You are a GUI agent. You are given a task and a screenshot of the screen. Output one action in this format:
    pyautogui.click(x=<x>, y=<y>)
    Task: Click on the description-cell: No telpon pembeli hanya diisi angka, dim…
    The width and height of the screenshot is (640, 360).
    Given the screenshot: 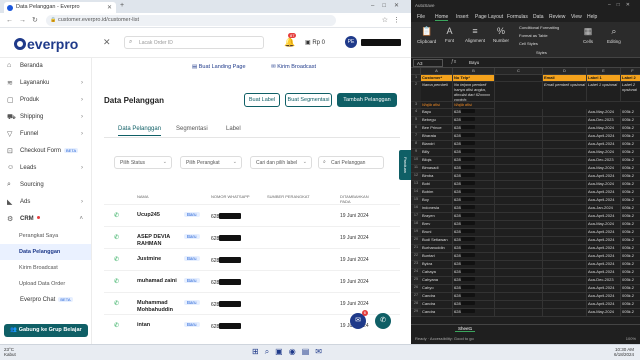 What is the action you would take?
    pyautogui.click(x=474, y=92)
    